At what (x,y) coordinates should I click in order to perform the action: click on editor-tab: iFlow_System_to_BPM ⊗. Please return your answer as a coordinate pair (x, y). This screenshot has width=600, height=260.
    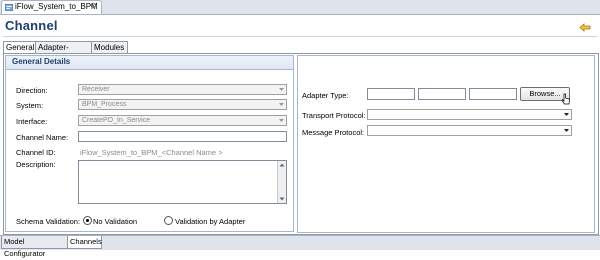
    Looking at the image, I should click on (51, 7).